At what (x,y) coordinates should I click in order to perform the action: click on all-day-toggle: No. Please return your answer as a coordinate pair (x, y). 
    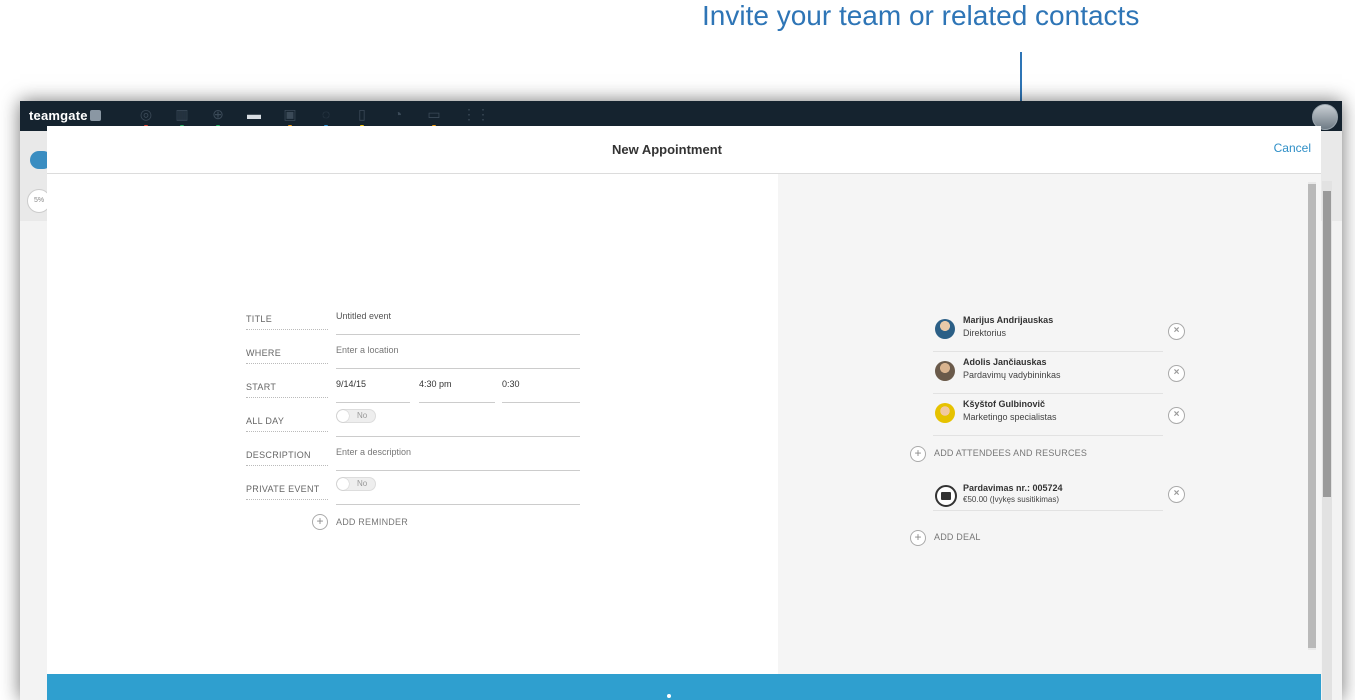
    Looking at the image, I should click on (356, 416).